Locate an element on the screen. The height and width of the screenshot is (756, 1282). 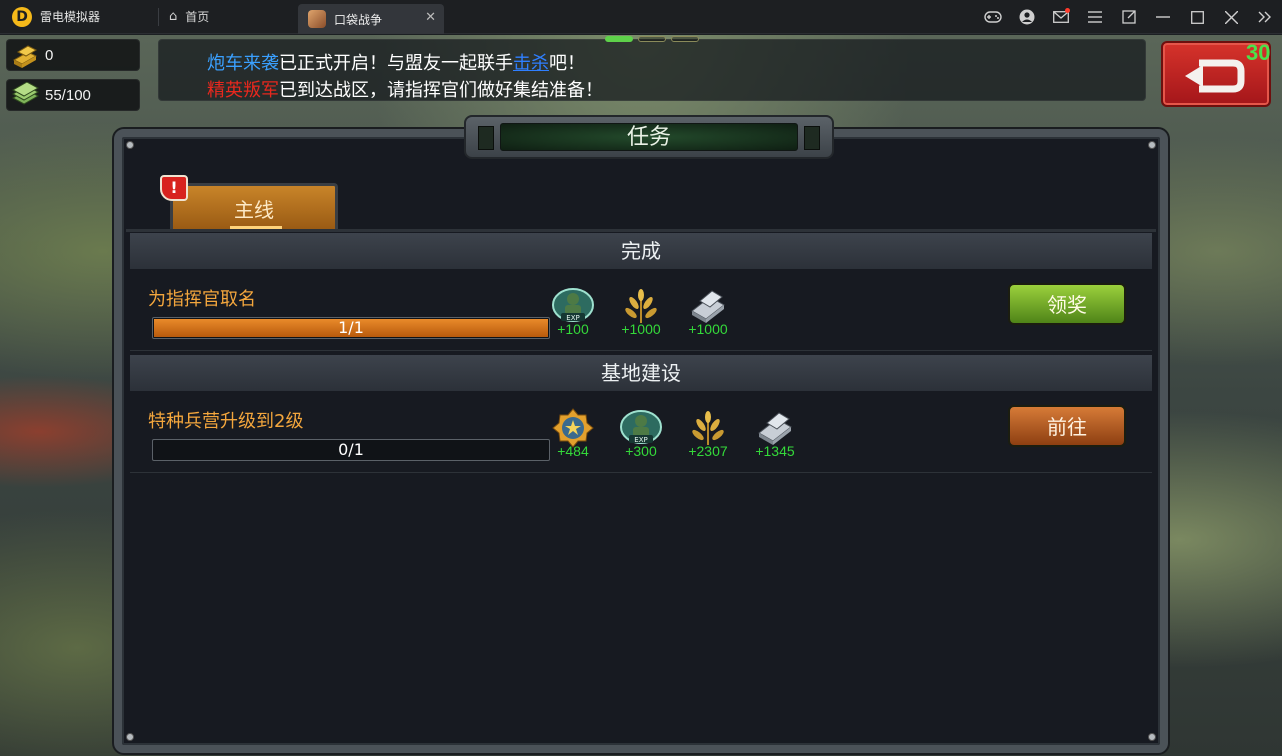
tab-main-label: 主线 is located at coordinates (254, 210).